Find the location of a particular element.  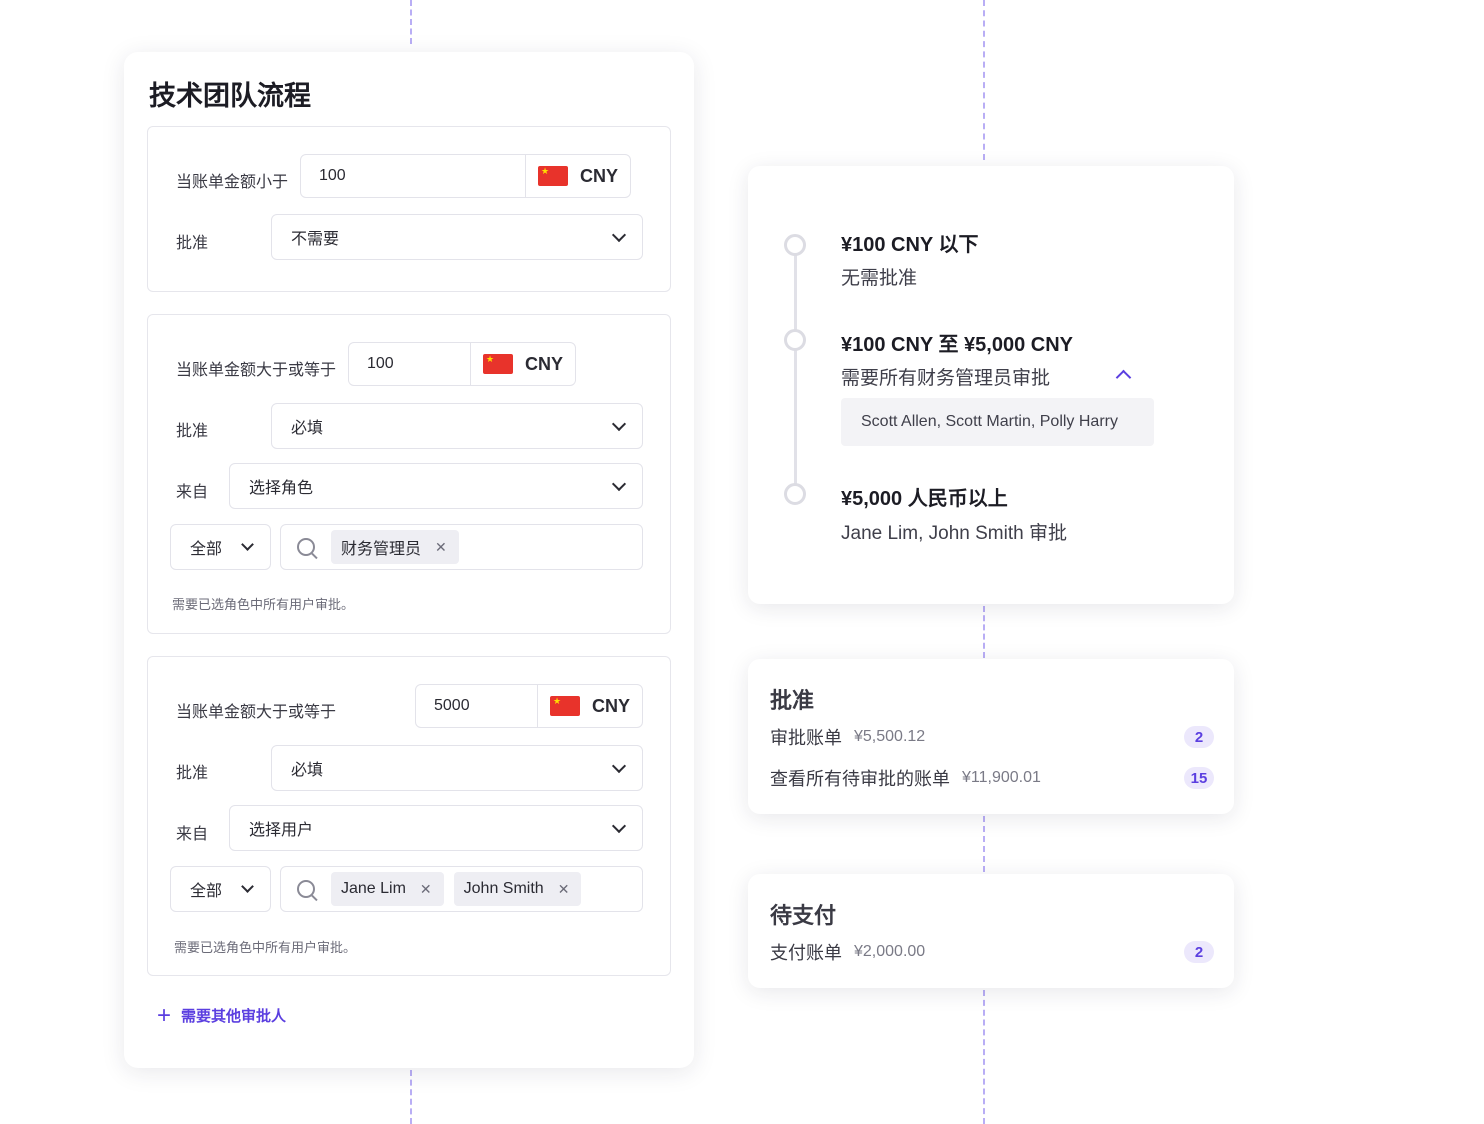

add-approver-label: 需要其他审批人 is located at coordinates (234, 1016).